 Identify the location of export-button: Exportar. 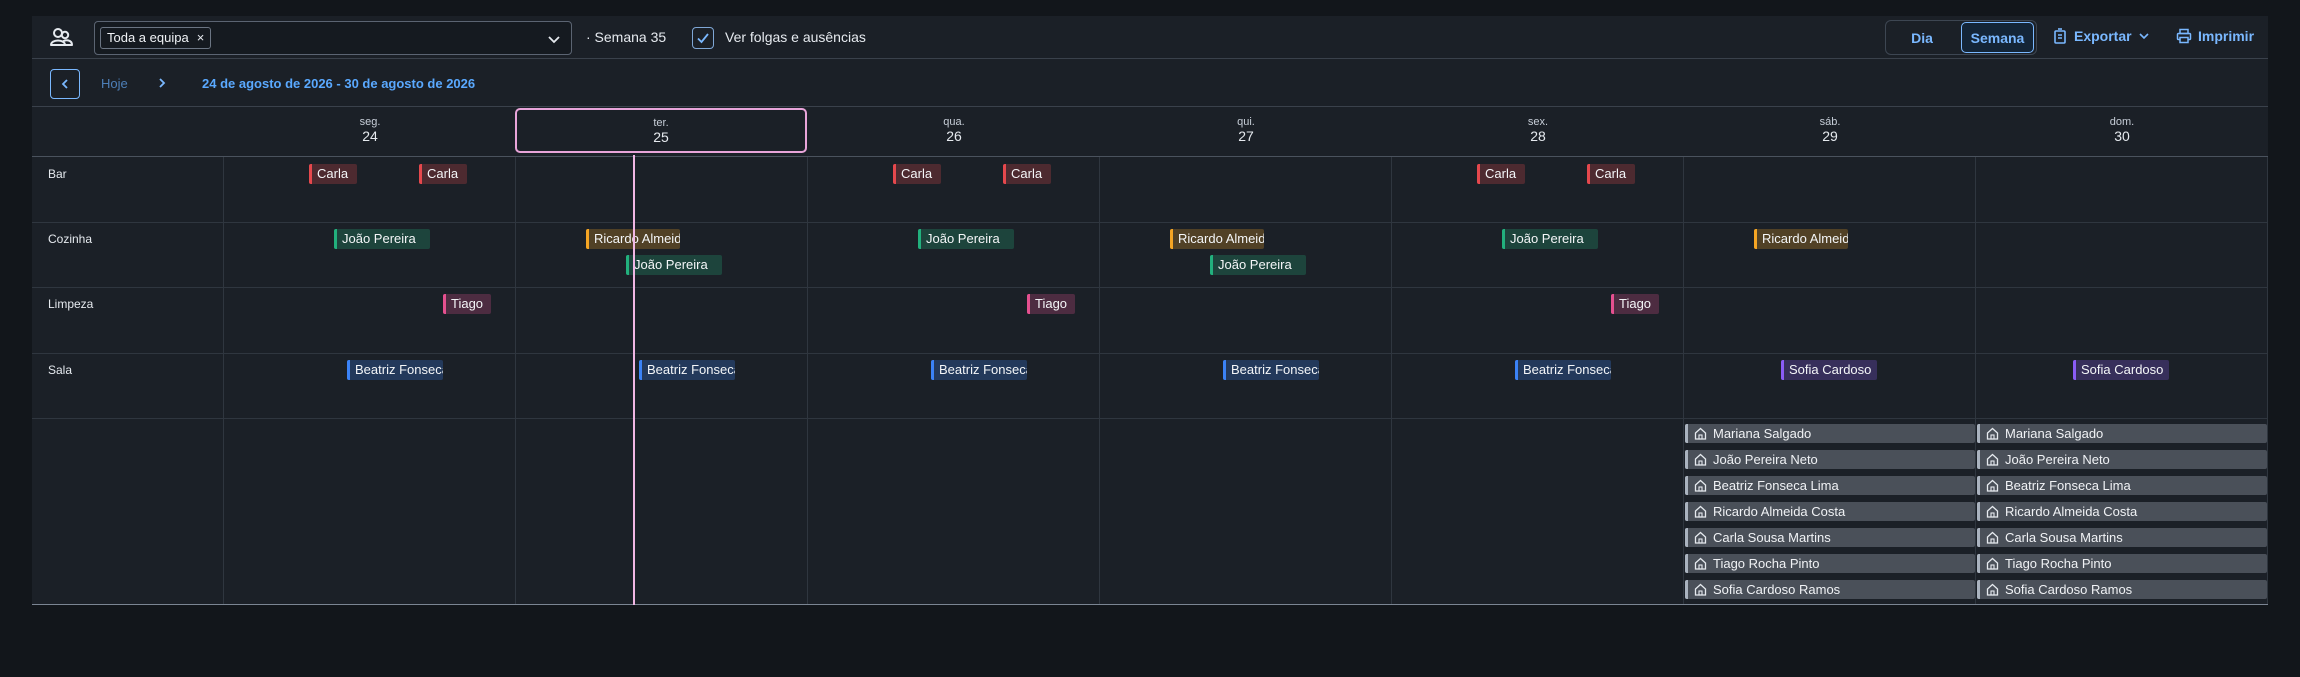
(2101, 36).